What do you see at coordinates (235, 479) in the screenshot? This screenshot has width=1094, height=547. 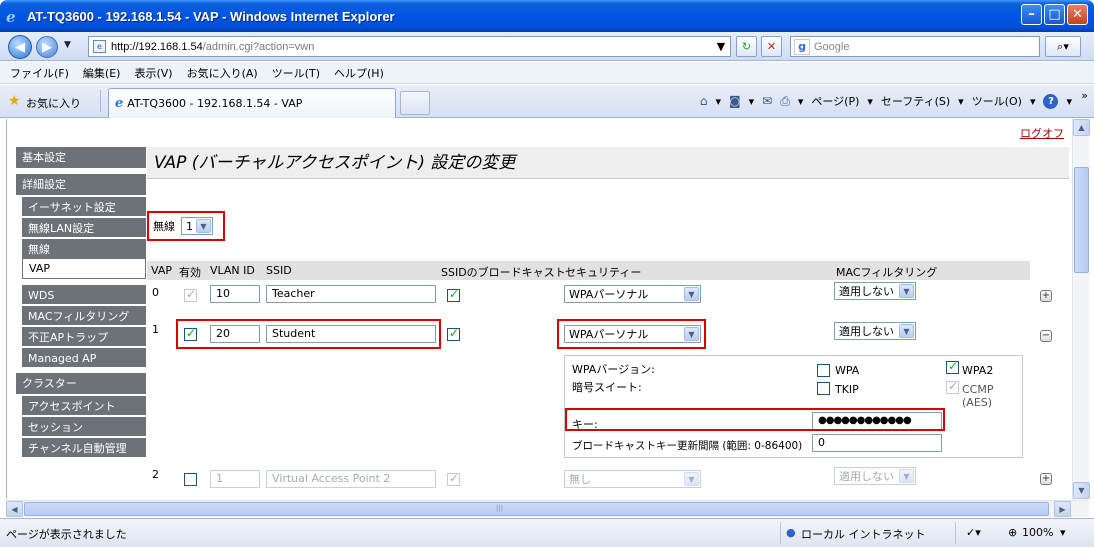 I see `row-2-vlan-input: 1` at bounding box center [235, 479].